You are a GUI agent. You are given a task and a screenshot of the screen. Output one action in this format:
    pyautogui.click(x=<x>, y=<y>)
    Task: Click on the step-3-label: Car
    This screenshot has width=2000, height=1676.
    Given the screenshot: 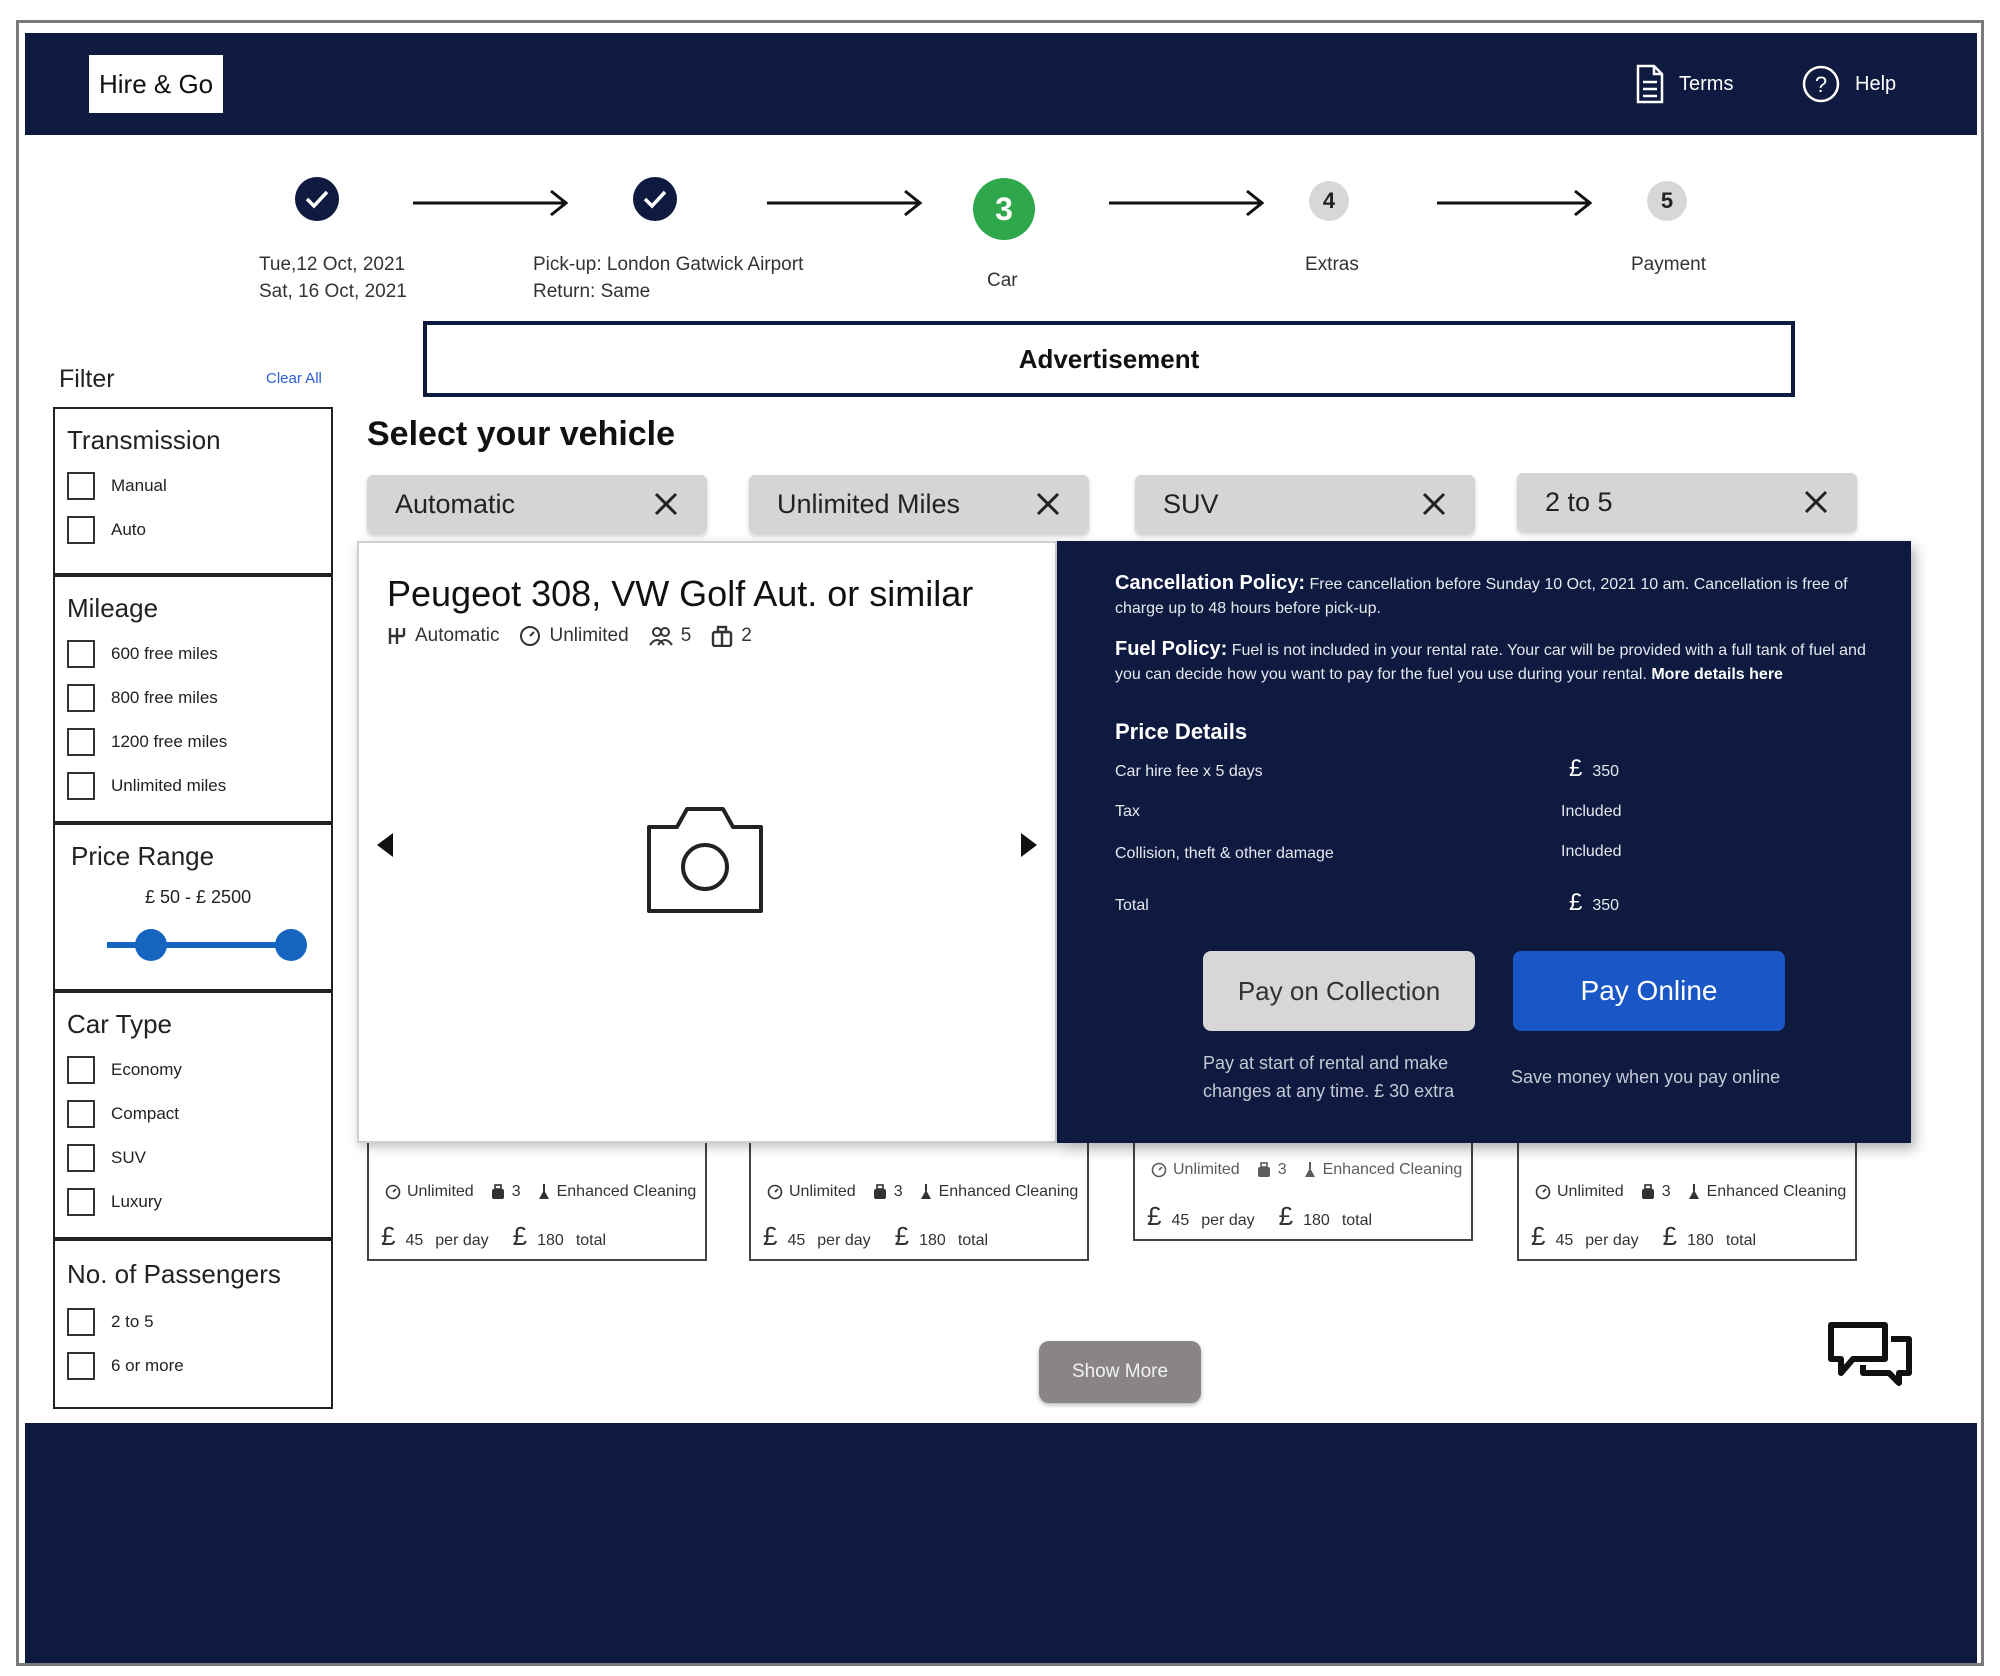 What is the action you would take?
    pyautogui.click(x=1002, y=280)
    